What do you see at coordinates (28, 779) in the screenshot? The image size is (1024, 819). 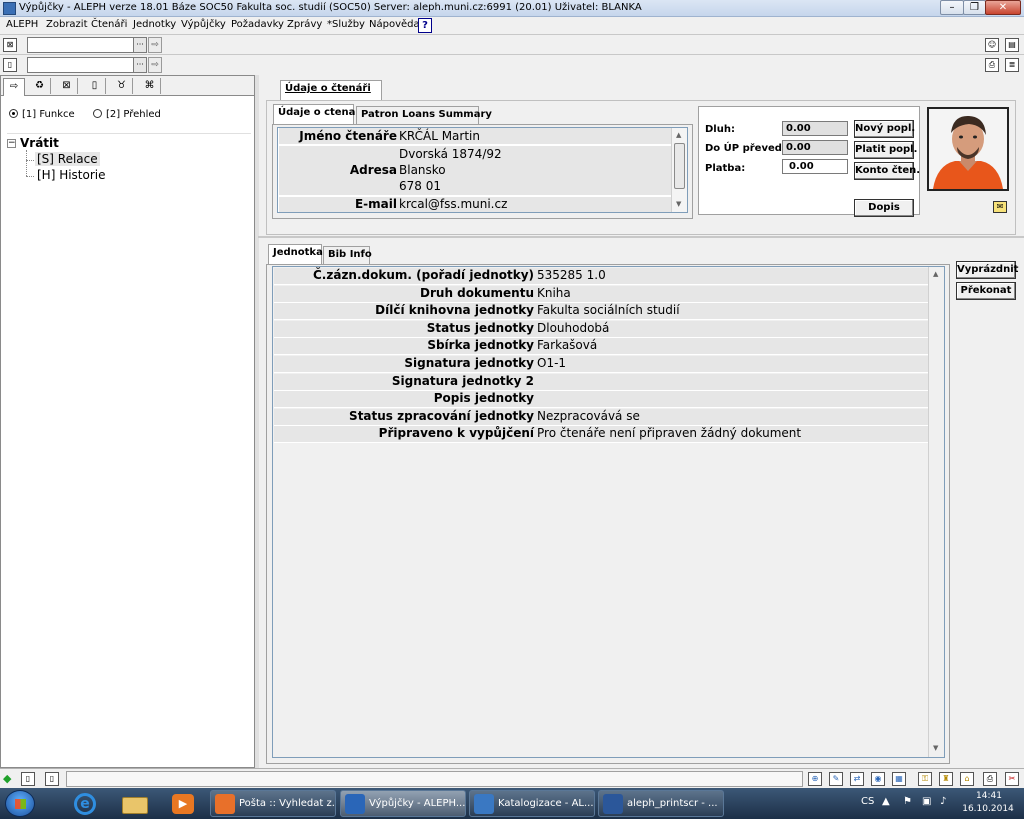 I see `status-doc-icon: ▯` at bounding box center [28, 779].